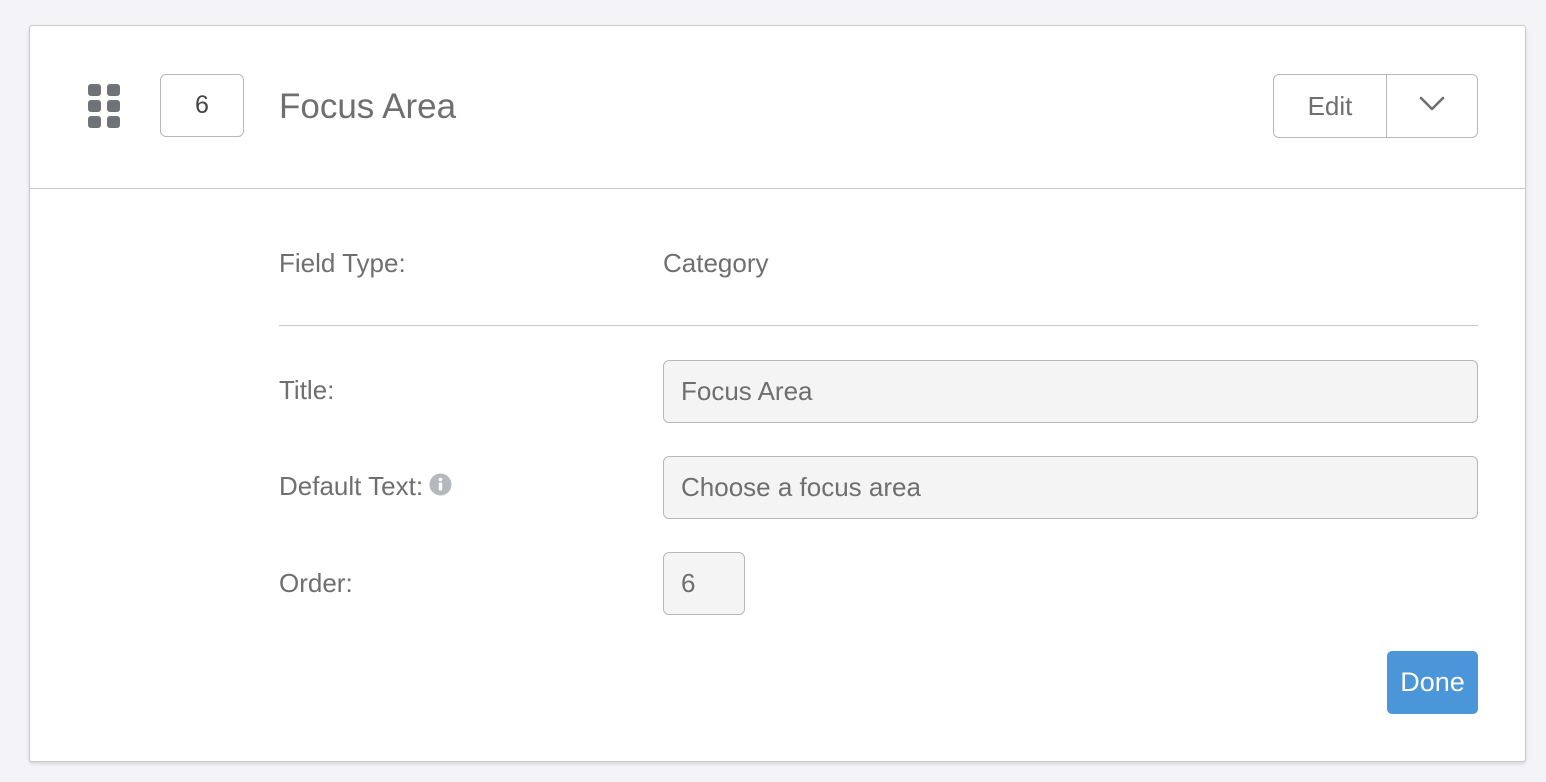 The width and height of the screenshot is (1546, 782). Describe the element at coordinates (342, 263) in the screenshot. I see `field-type-label: Field Type:` at that location.